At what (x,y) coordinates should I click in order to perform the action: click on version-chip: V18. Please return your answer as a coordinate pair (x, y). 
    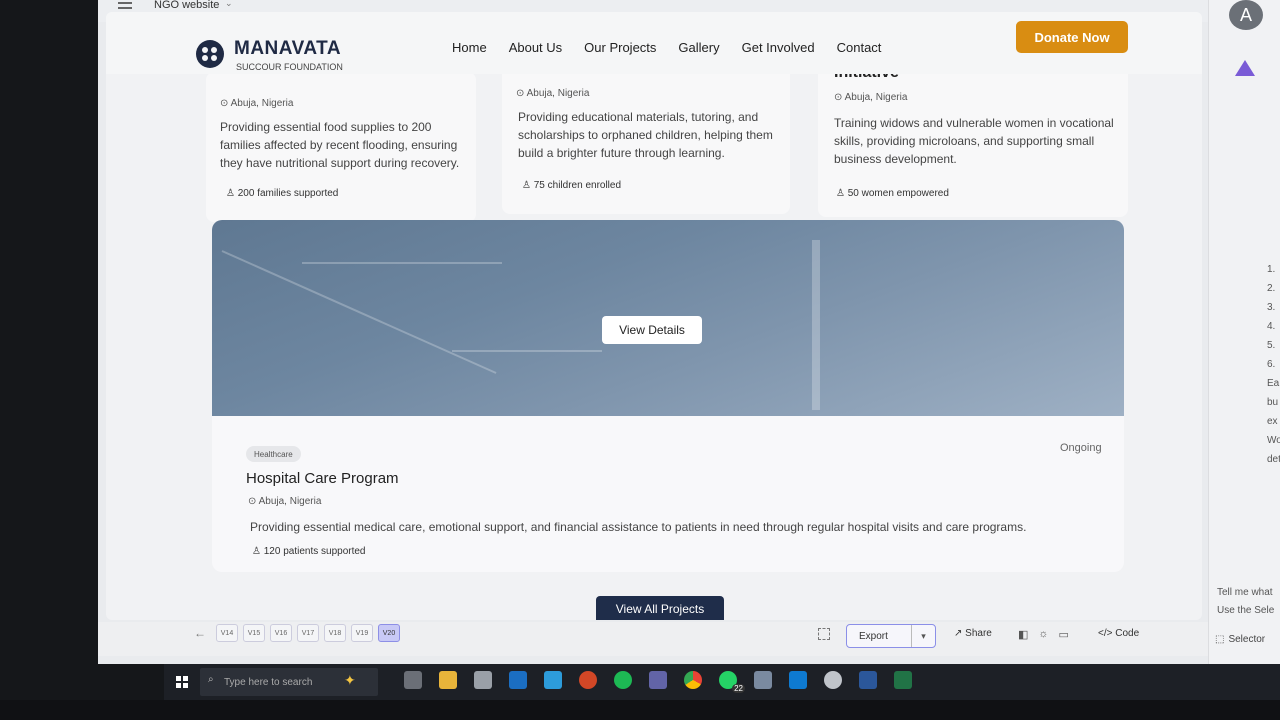
    Looking at the image, I should click on (335, 633).